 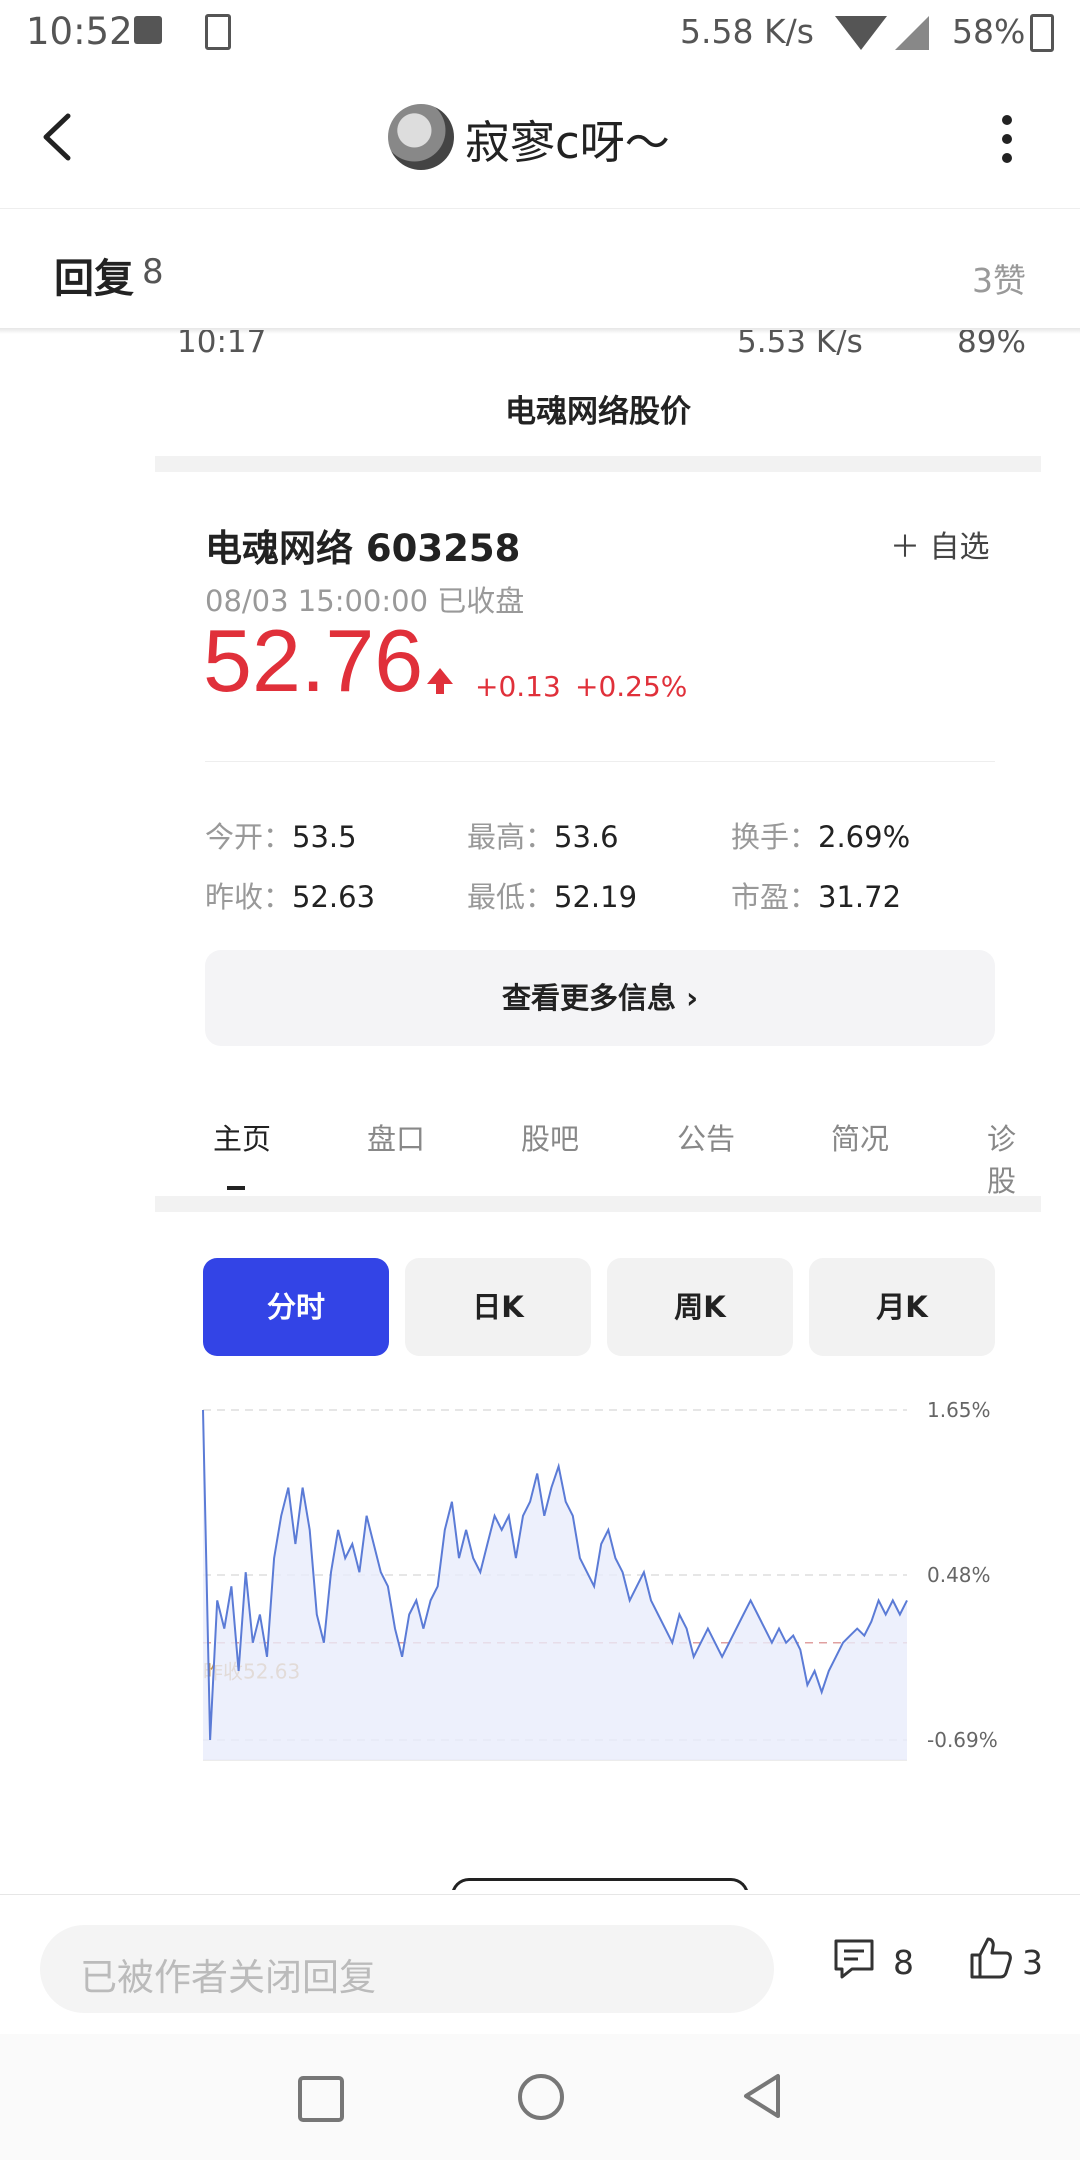 What do you see at coordinates (854, 1959) in the screenshot?
I see `comment-icon` at bounding box center [854, 1959].